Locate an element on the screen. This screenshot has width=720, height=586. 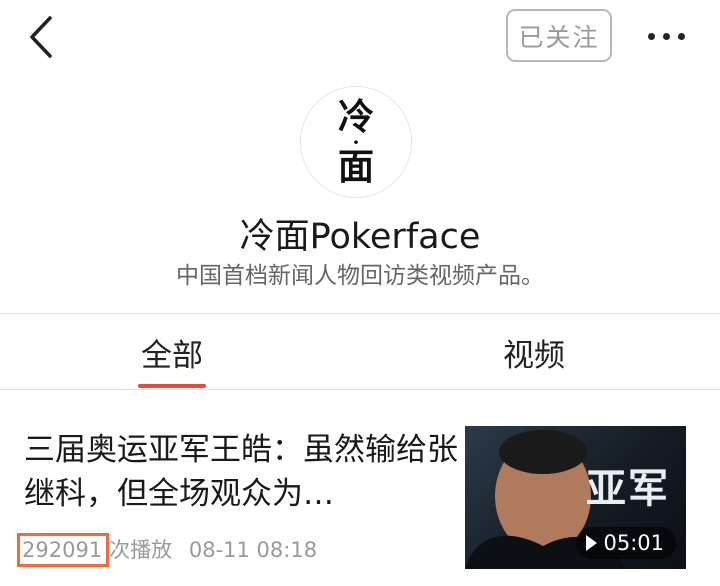
divider is located at coordinates (360, 313).